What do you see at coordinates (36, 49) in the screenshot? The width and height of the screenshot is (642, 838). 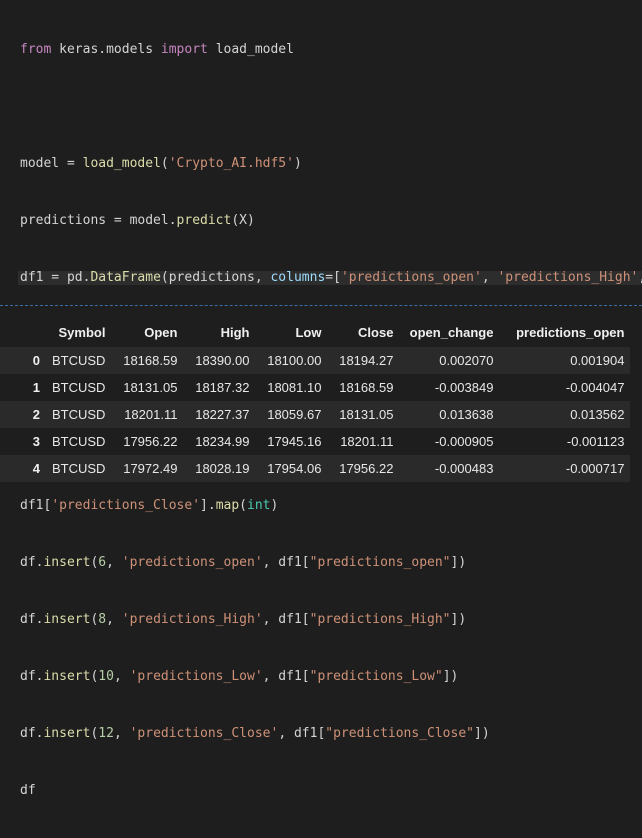 I see `code-token: from` at bounding box center [36, 49].